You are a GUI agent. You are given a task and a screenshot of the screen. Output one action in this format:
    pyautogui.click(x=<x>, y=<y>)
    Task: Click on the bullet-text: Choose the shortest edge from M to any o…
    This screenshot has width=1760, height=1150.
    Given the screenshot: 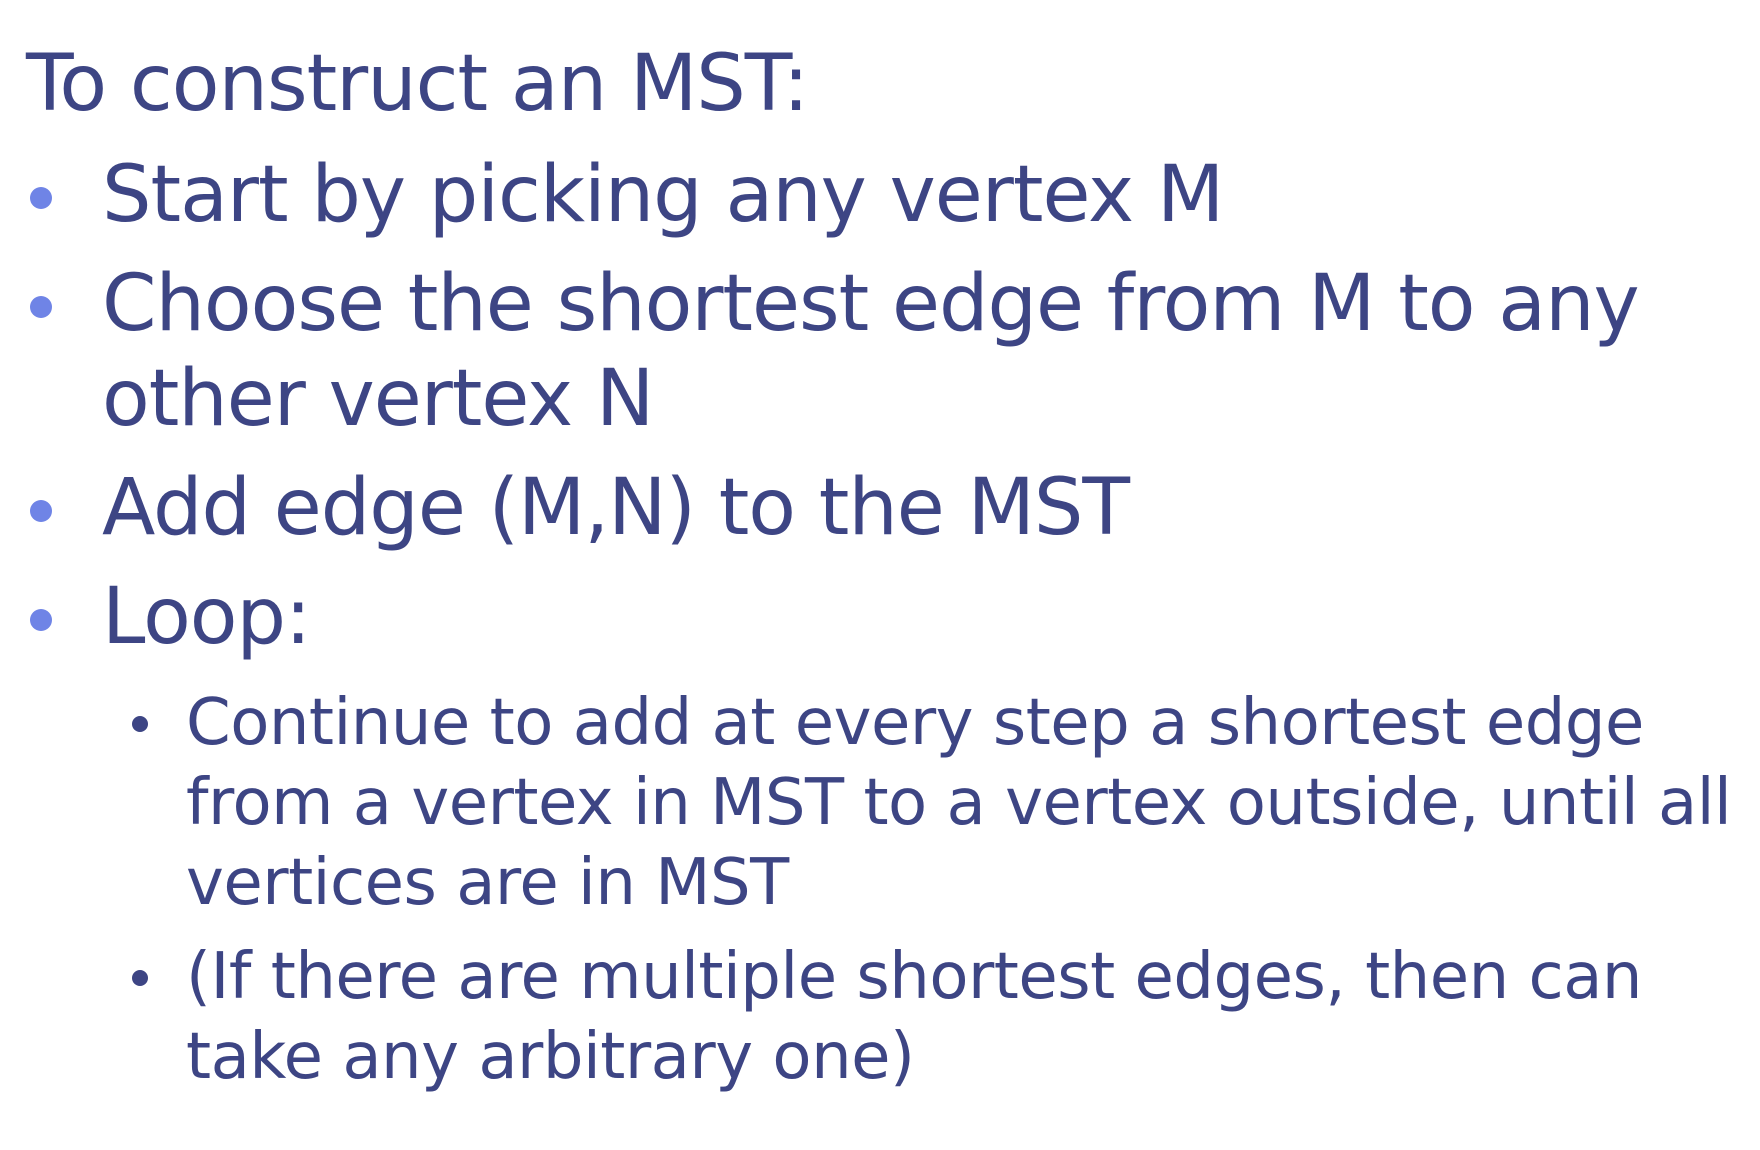 What is the action you would take?
    pyautogui.click(x=871, y=351)
    